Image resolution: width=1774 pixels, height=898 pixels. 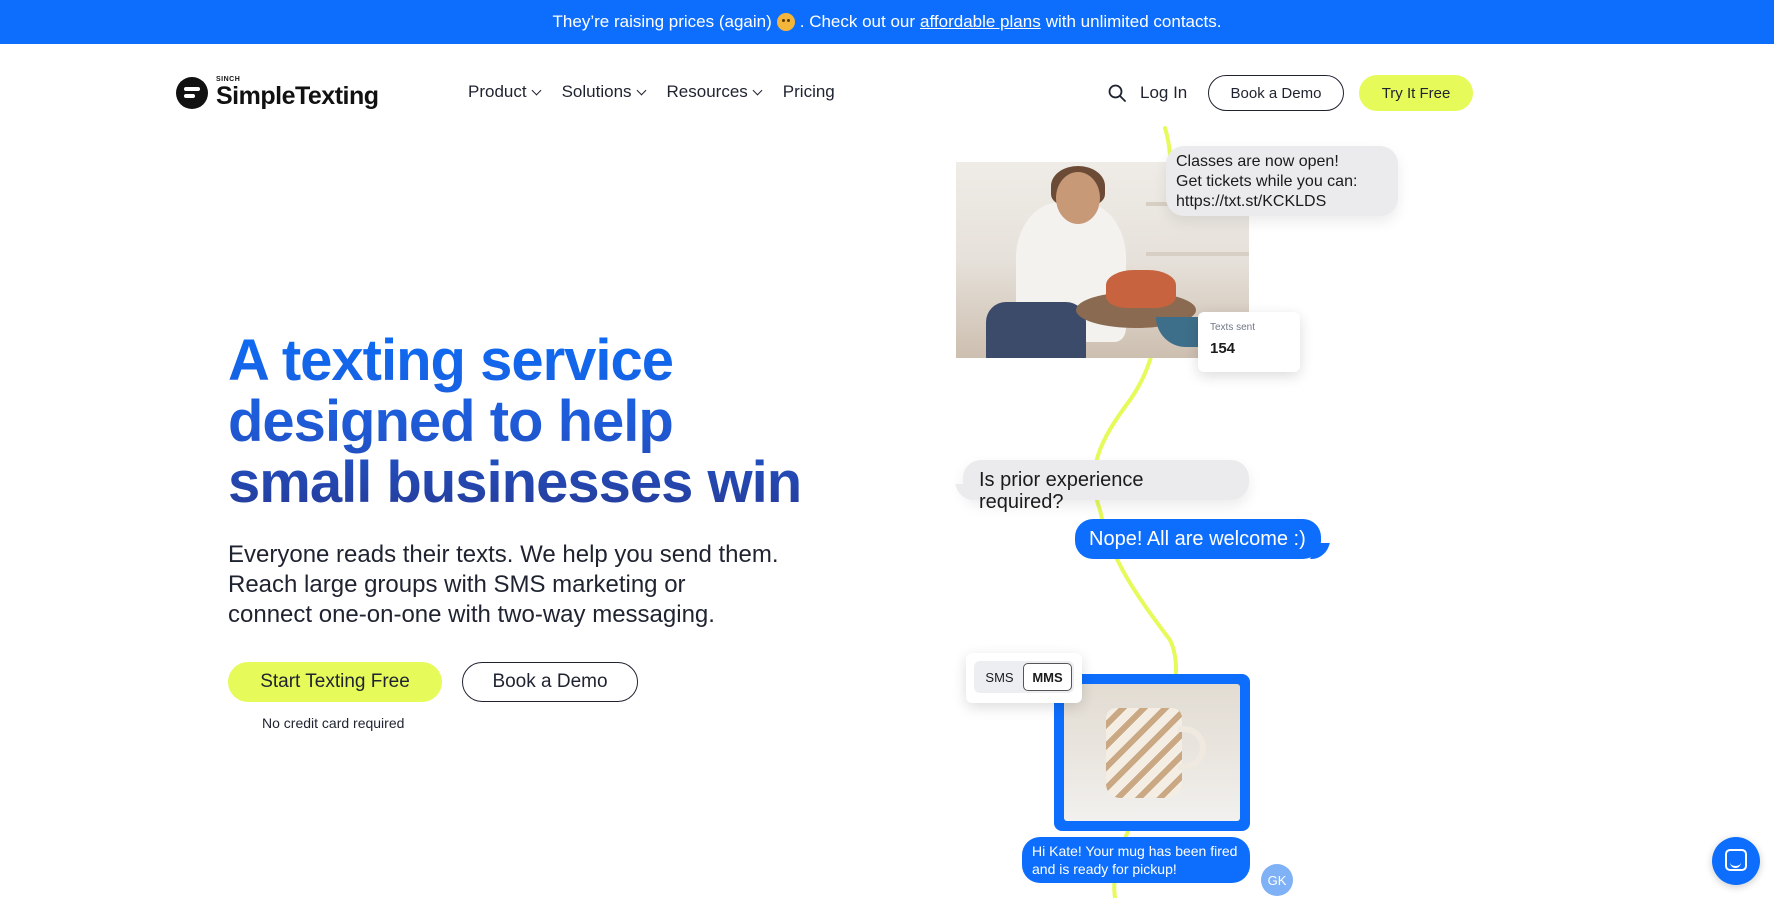 I want to click on sms-mms-toggle-card: SMS MMS, so click(x=1024, y=678).